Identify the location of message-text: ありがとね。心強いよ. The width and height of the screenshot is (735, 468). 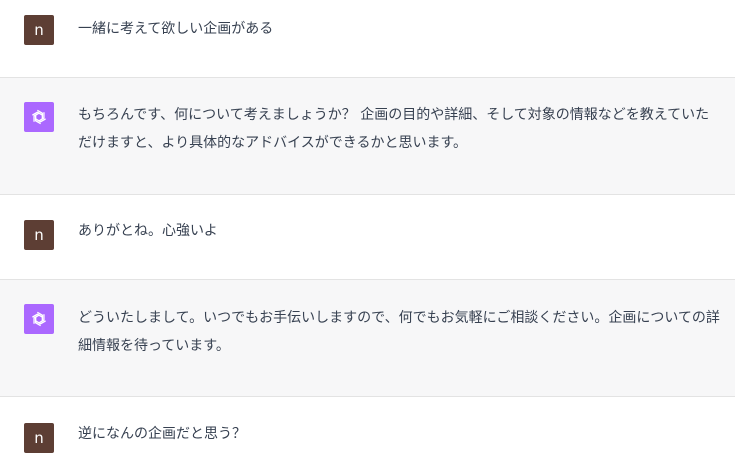
(148, 231).